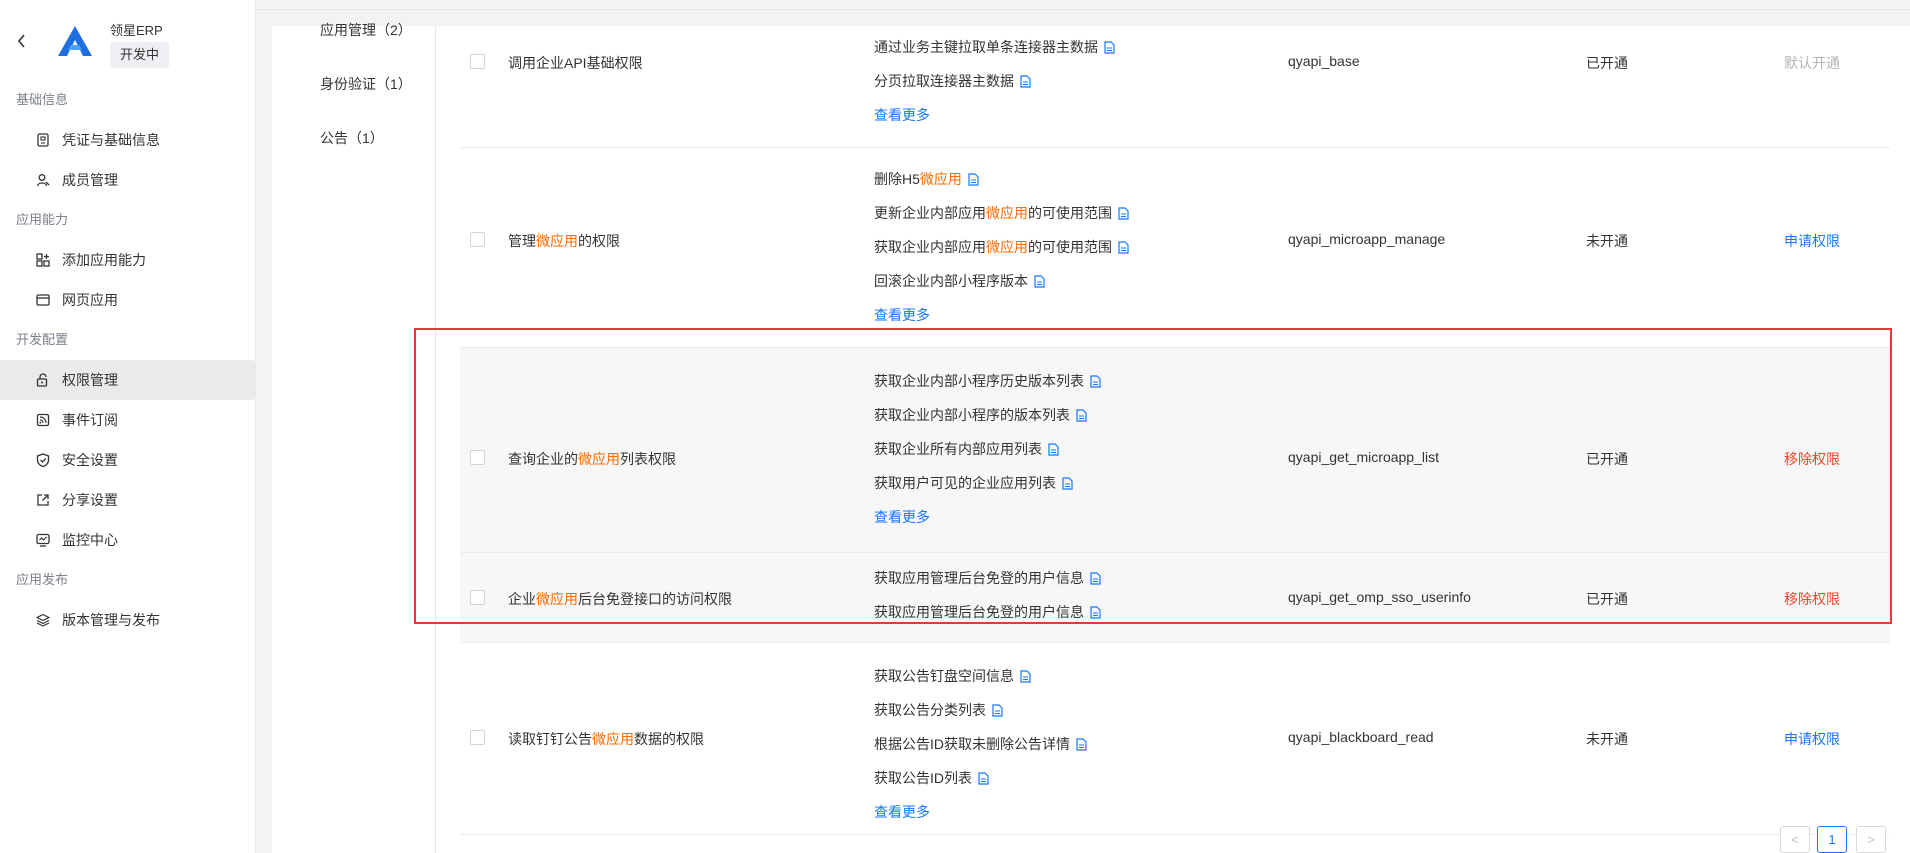  What do you see at coordinates (43, 260) in the screenshot?
I see `add-ability-icon` at bounding box center [43, 260].